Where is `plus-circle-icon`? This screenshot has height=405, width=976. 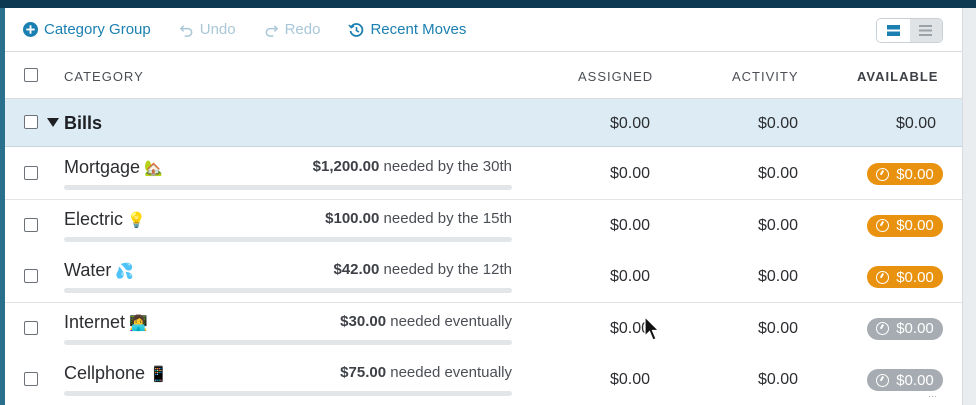 plus-circle-icon is located at coordinates (30, 29).